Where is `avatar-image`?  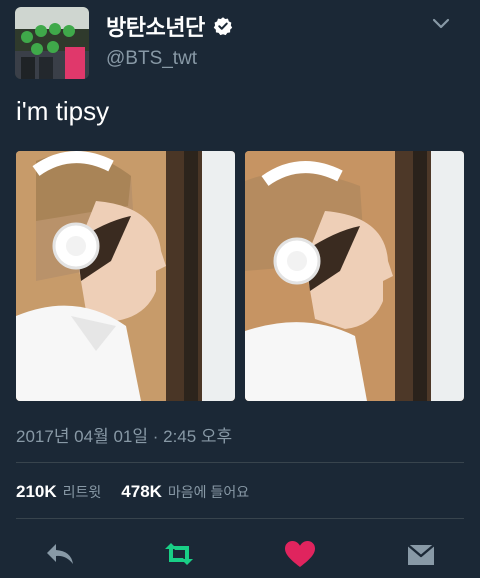
avatar-image is located at coordinates (52, 43).